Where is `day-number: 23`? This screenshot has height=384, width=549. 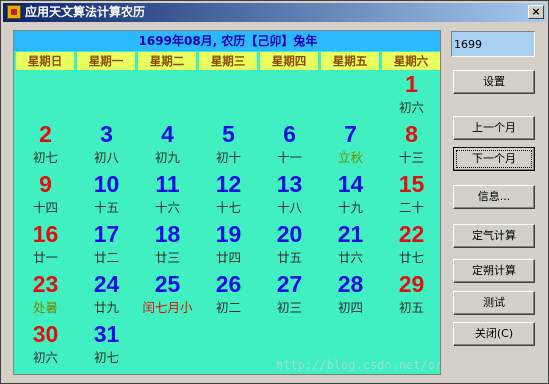
day-number: 23 is located at coordinates (45, 284).